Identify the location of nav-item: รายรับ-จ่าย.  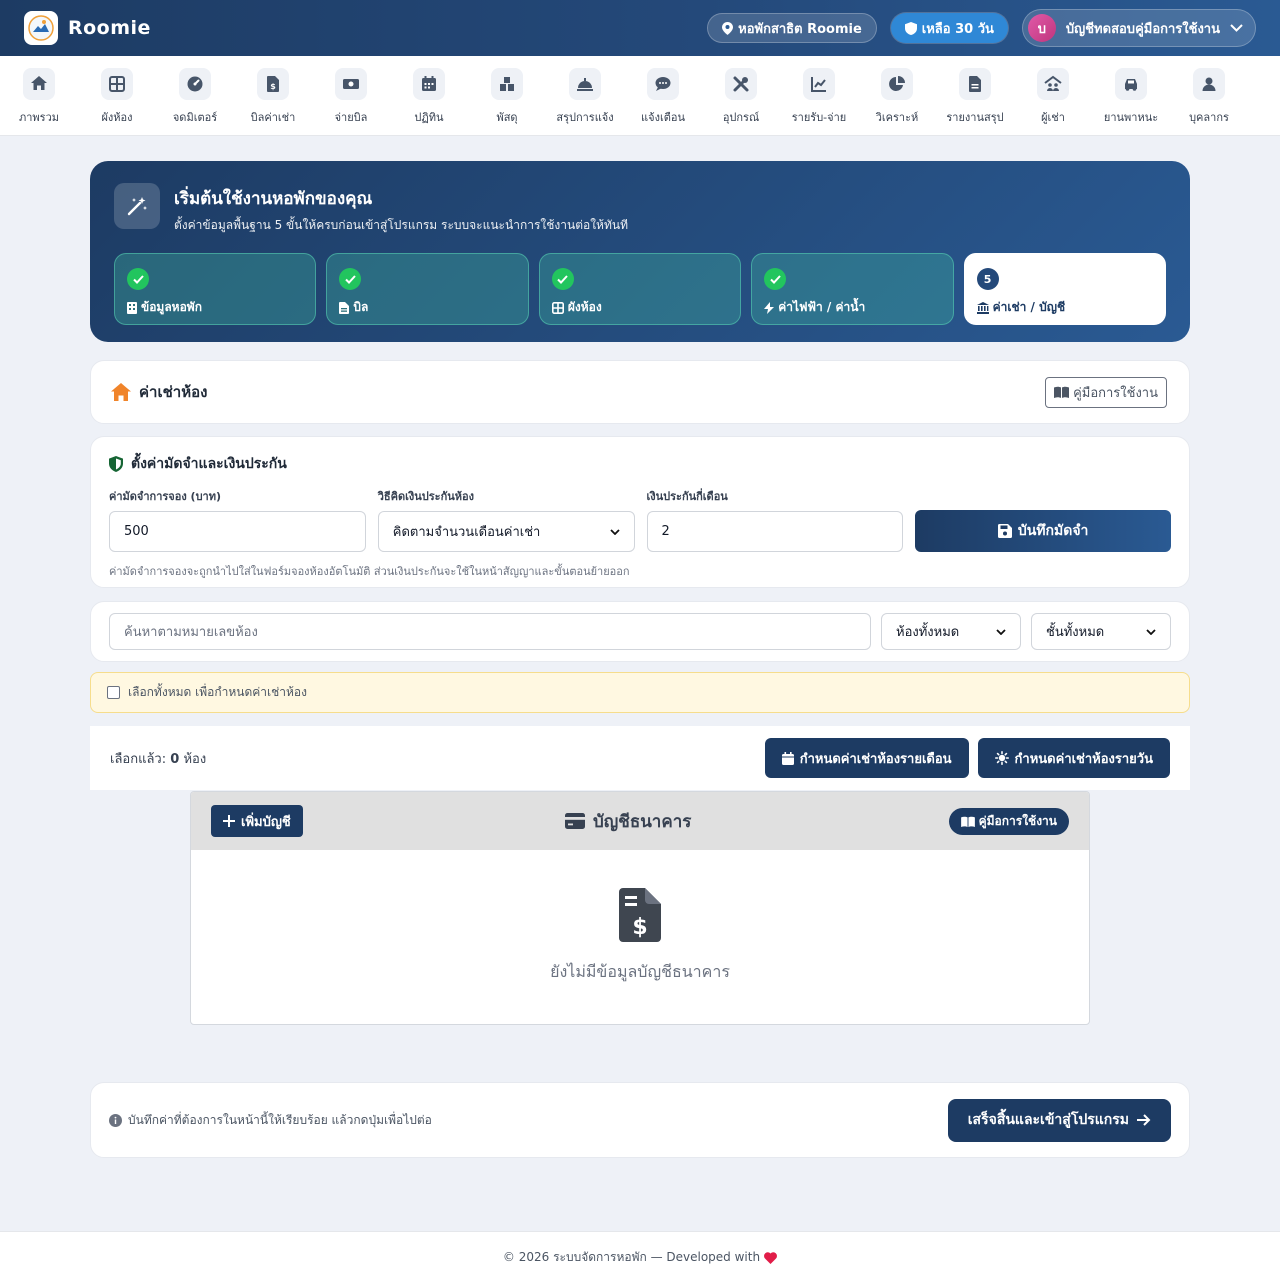
(819, 95).